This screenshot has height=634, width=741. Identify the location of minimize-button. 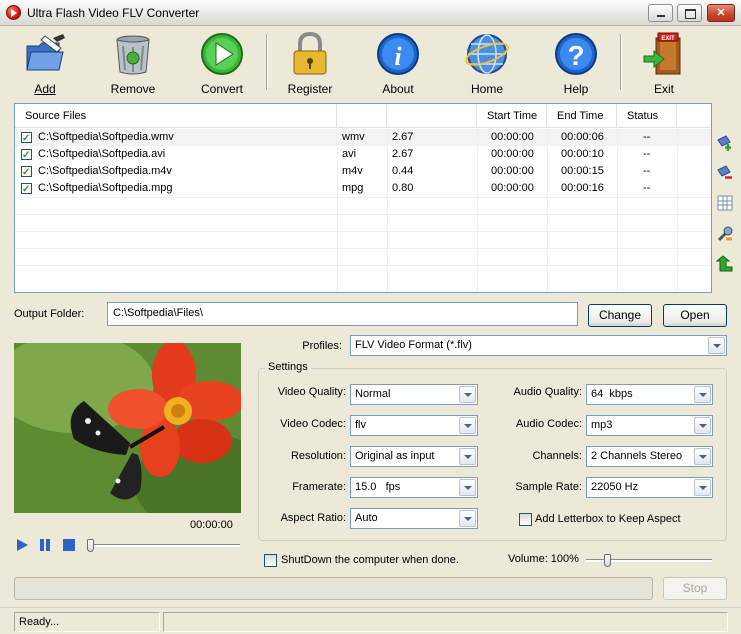
(660, 13).